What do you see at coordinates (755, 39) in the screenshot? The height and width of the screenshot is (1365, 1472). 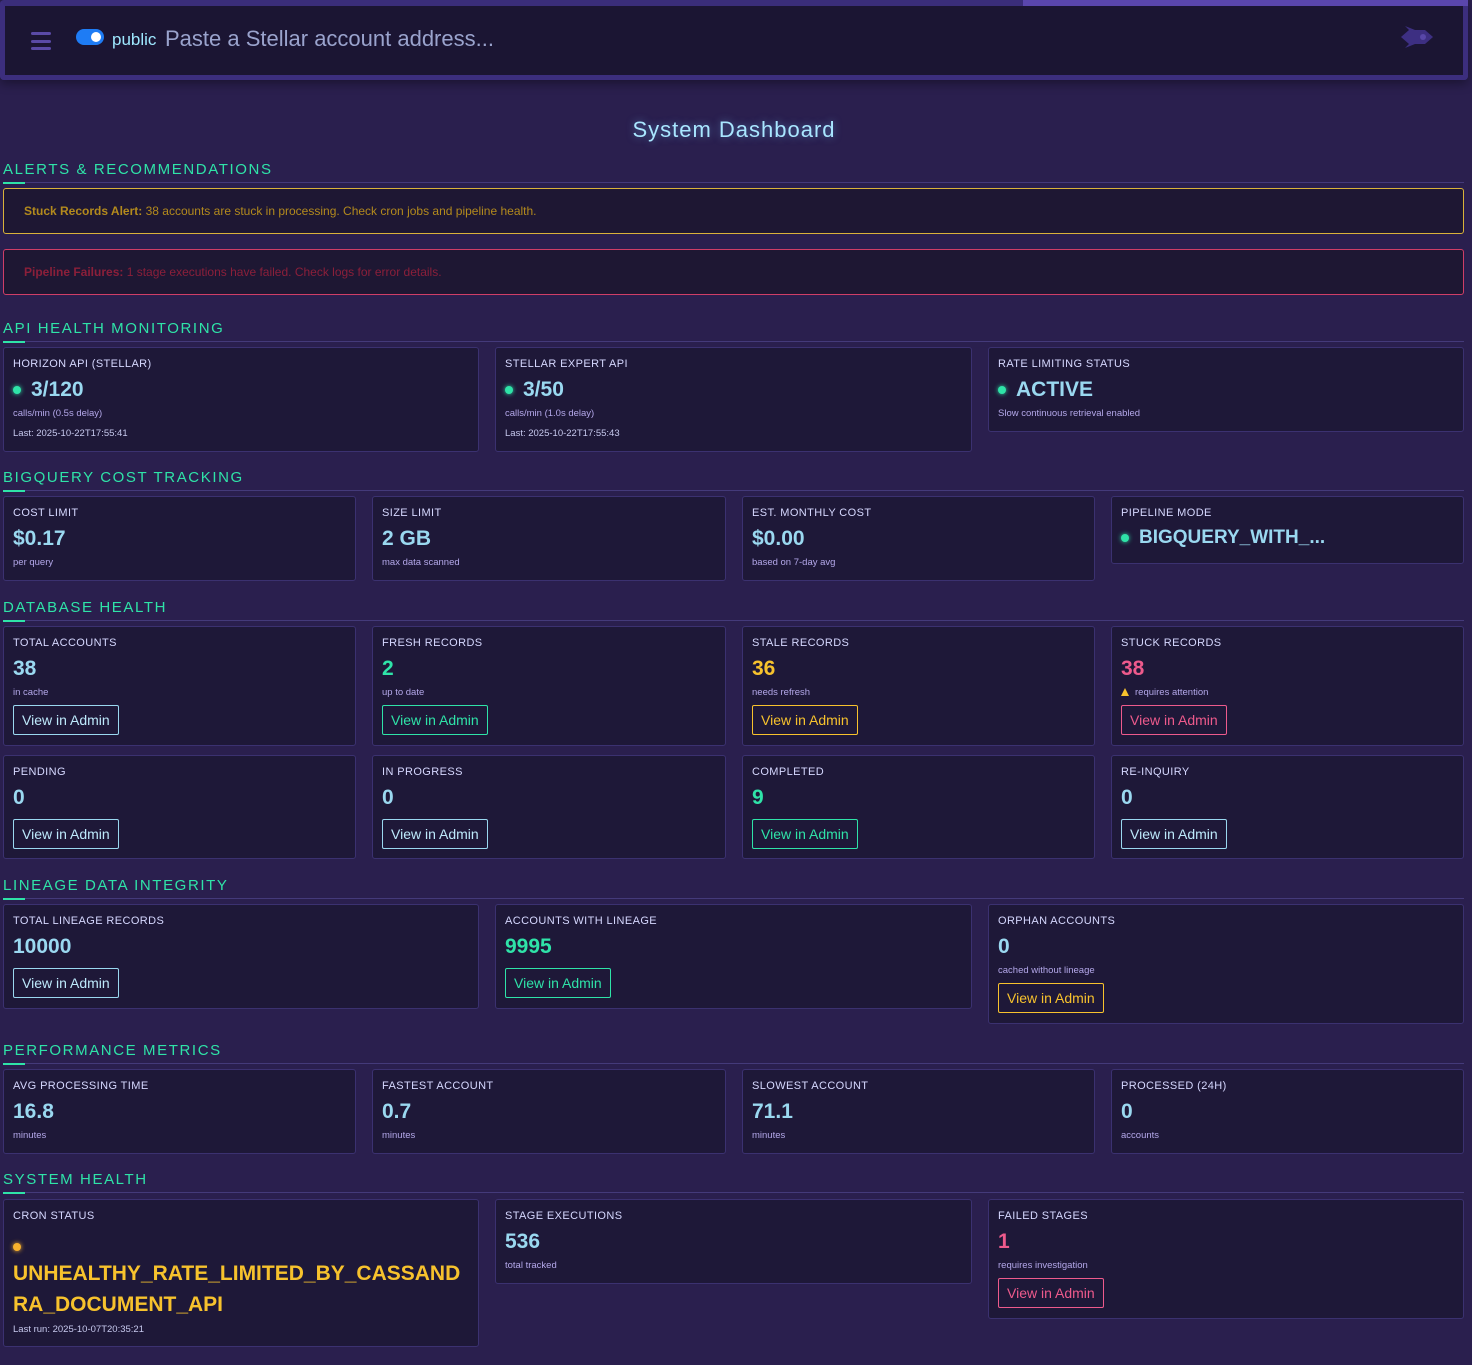 I see `account-search-input` at bounding box center [755, 39].